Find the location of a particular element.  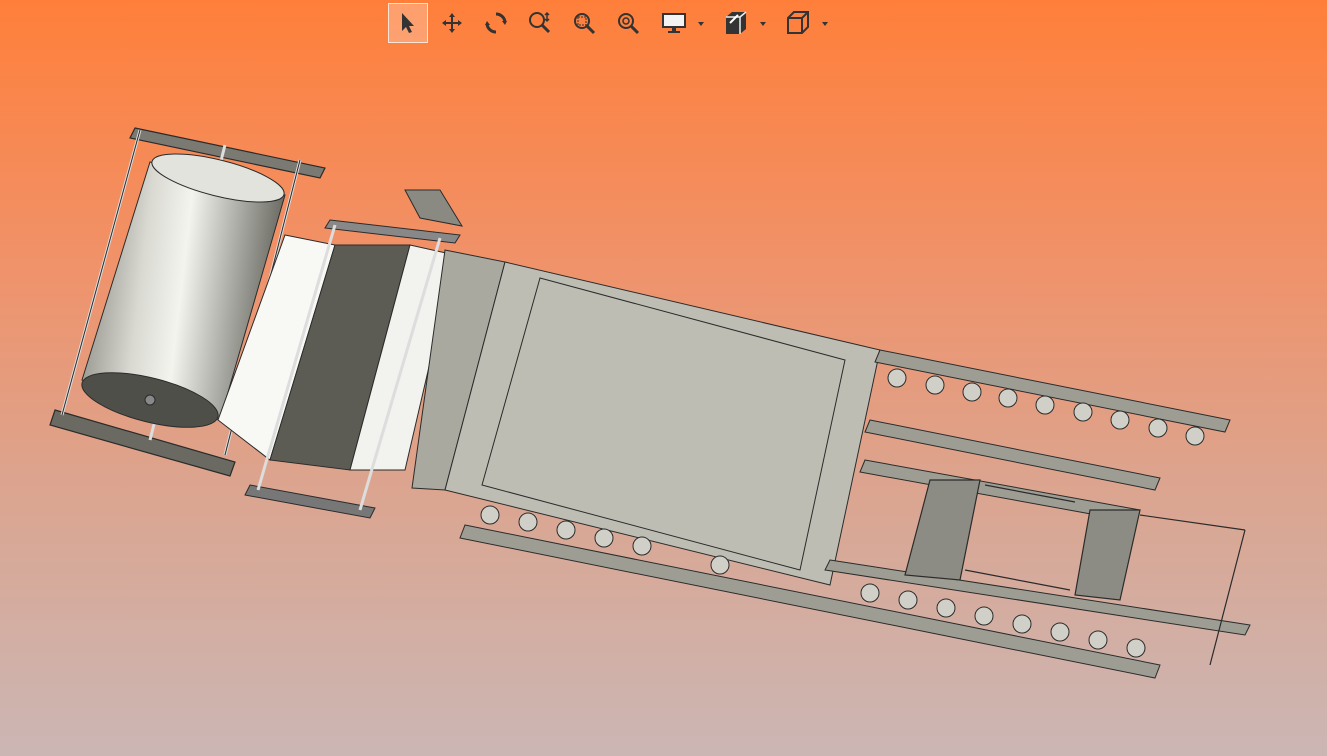

zoom-window-icon is located at coordinates (585, 24).